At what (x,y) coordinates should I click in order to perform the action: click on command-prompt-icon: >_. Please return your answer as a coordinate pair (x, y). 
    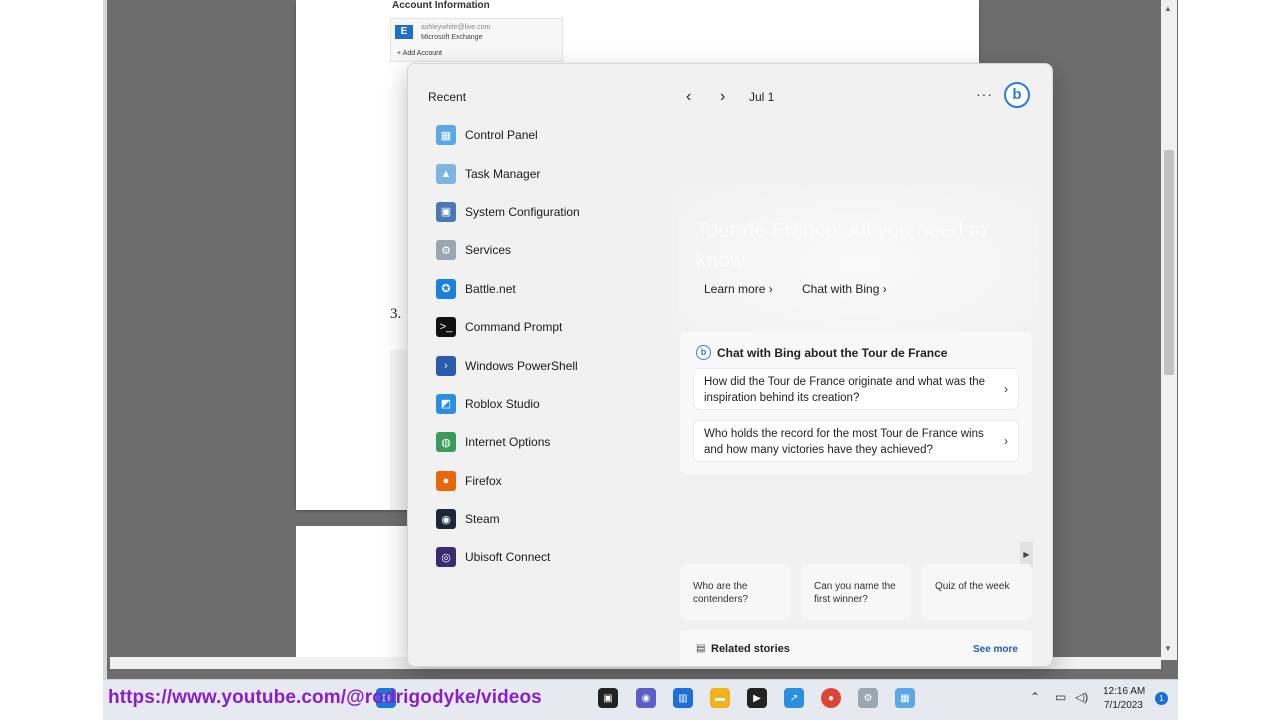
    Looking at the image, I should click on (446, 327).